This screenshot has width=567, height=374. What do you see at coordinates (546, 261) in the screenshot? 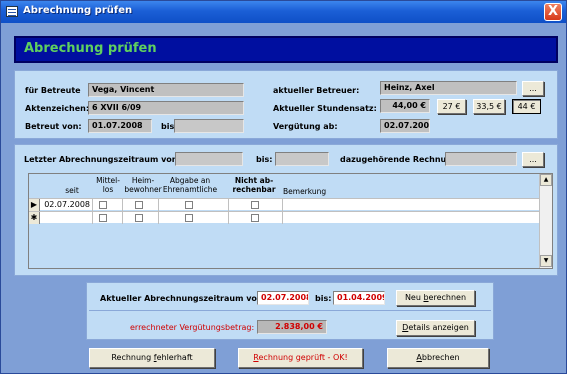
I see `scroll-down-icon: ▼` at bounding box center [546, 261].